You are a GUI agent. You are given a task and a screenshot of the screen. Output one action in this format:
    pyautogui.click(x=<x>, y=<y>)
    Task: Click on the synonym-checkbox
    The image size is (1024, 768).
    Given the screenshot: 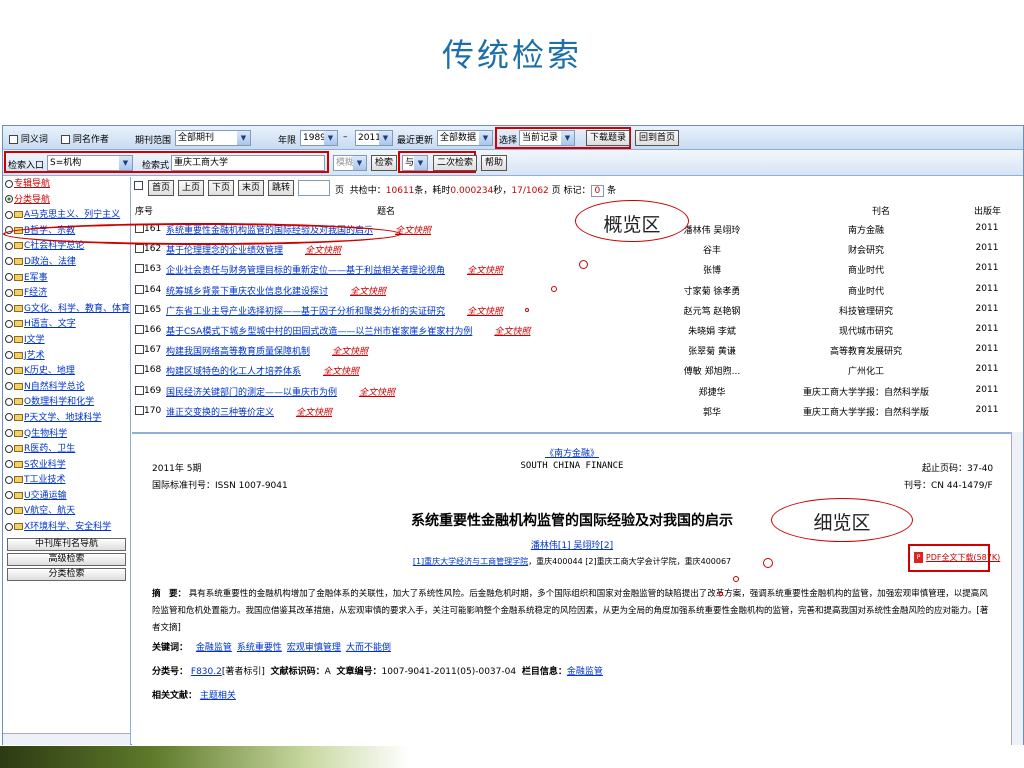 What is the action you would take?
    pyautogui.click(x=13, y=139)
    